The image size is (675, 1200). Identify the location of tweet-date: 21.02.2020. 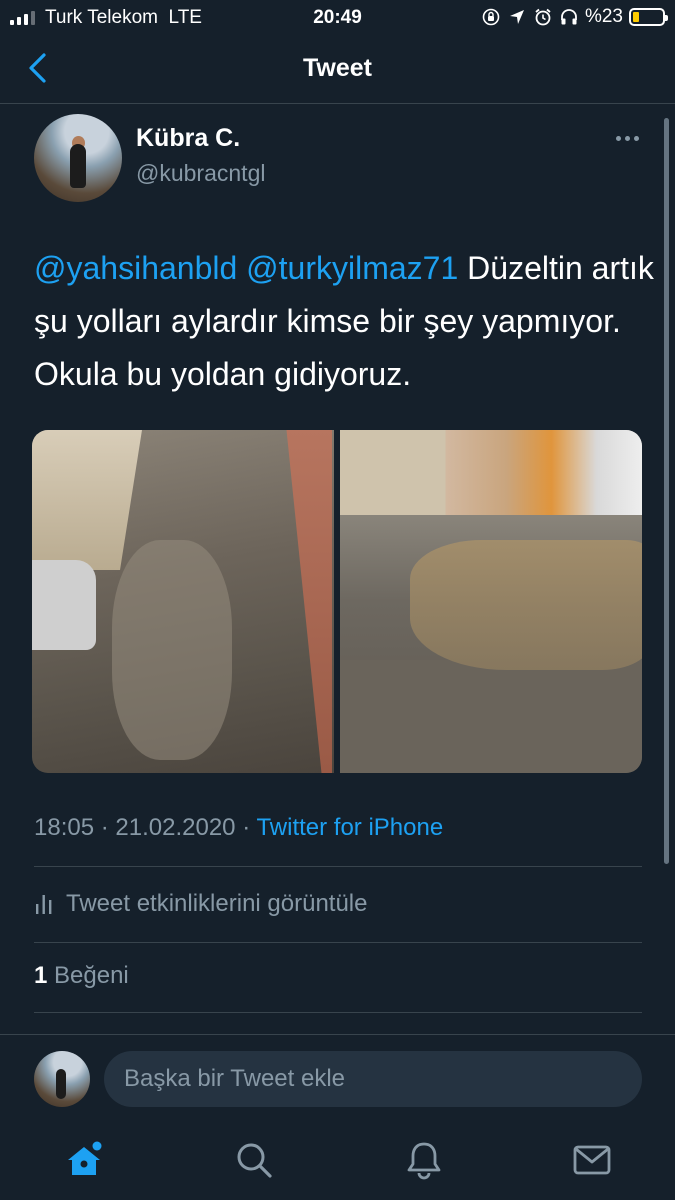
(175, 827).